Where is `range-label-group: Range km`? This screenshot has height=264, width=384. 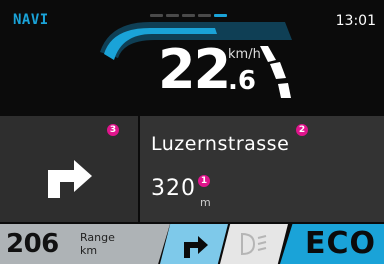 range-label-group: Range km is located at coordinates (97, 244).